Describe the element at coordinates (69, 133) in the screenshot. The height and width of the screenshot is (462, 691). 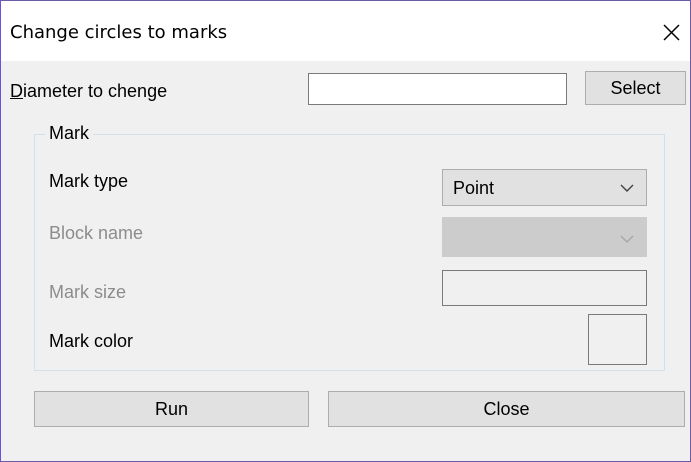
I see `mark-group-title: Mark` at that location.